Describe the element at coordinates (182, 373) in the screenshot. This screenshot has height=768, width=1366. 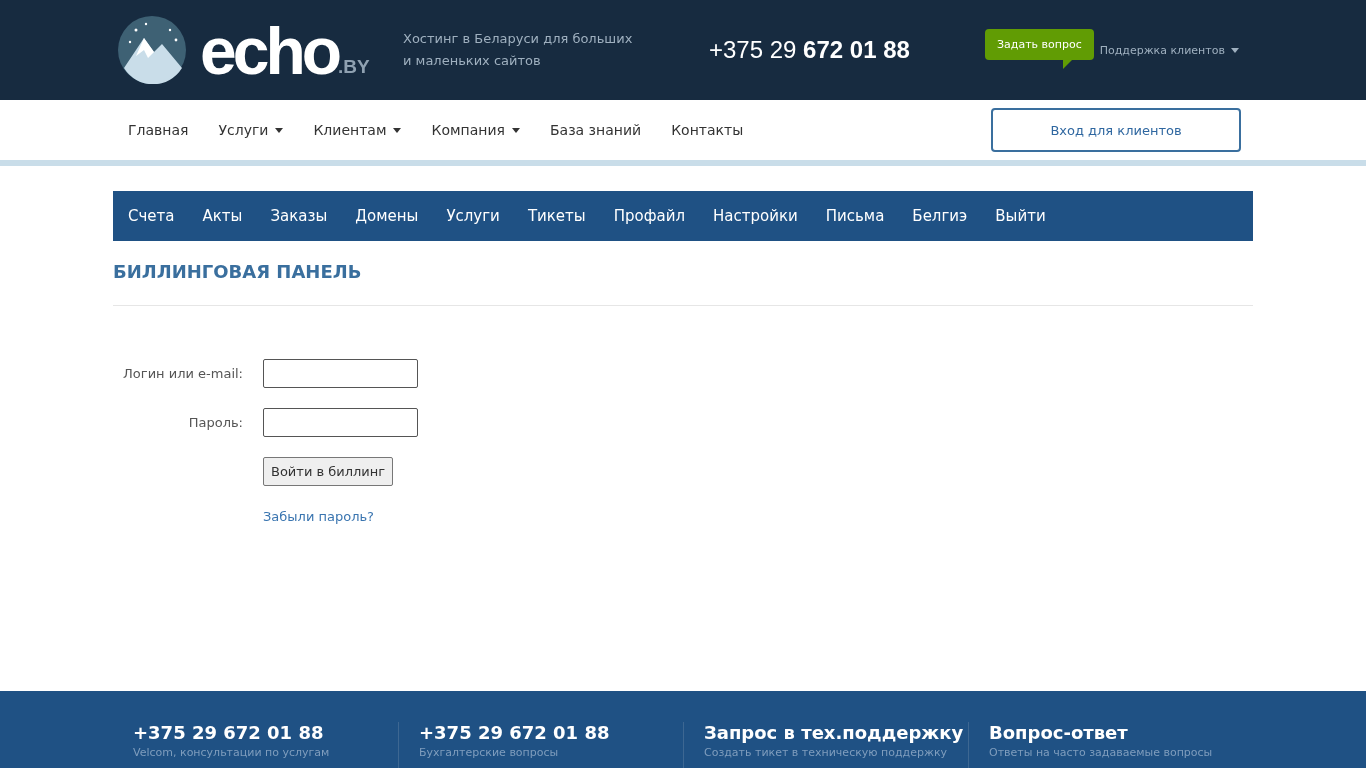
I see `field-label: Логин или e-mail:` at that location.